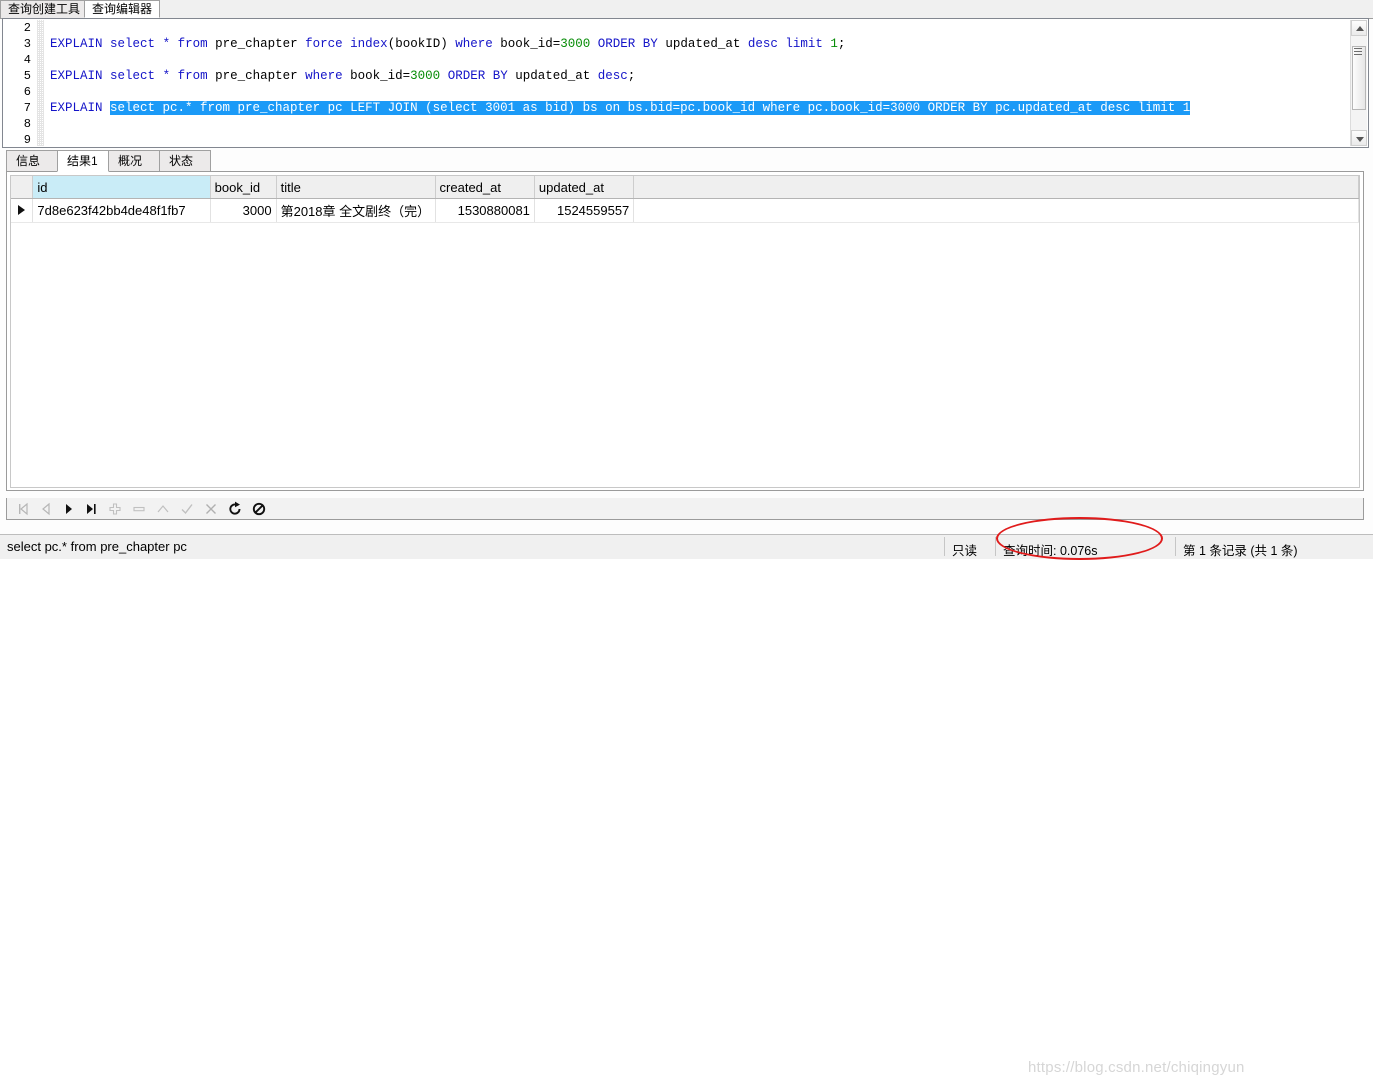 The width and height of the screenshot is (1373, 1076). I want to click on row-marker-header, so click(22, 187).